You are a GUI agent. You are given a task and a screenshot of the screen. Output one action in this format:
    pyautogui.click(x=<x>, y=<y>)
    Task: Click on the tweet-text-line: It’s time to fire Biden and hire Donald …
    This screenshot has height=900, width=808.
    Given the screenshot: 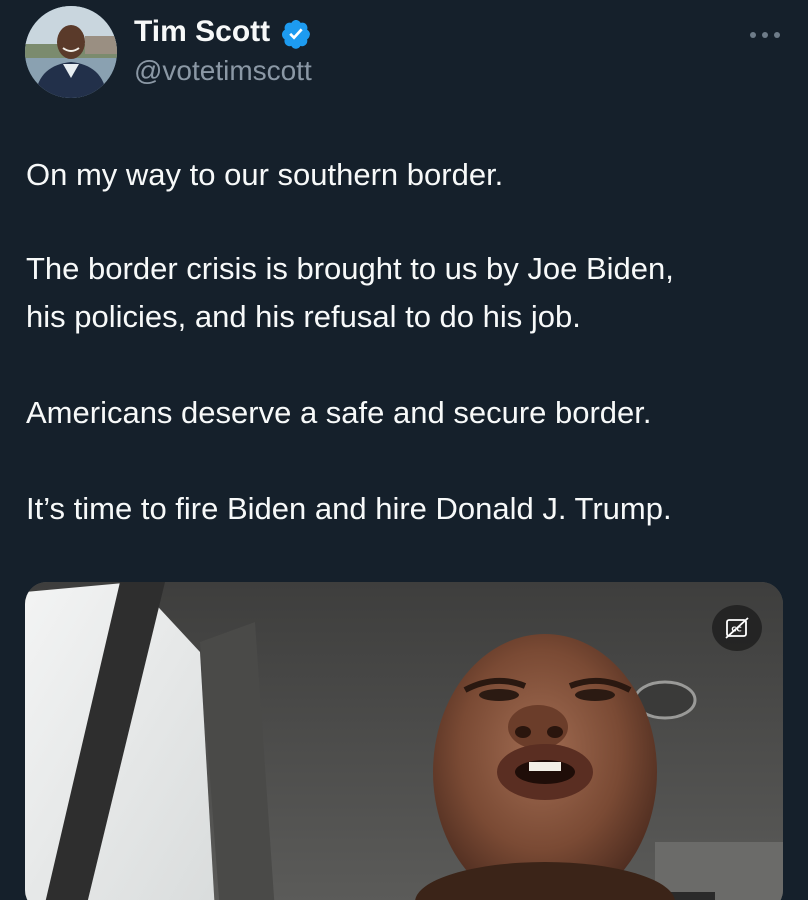 What is the action you would take?
    pyautogui.click(x=349, y=508)
    